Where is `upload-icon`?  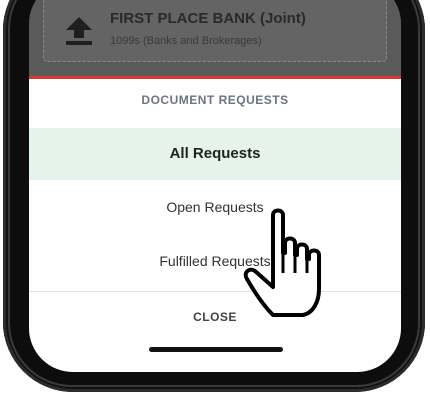 upload-icon is located at coordinates (79, 31).